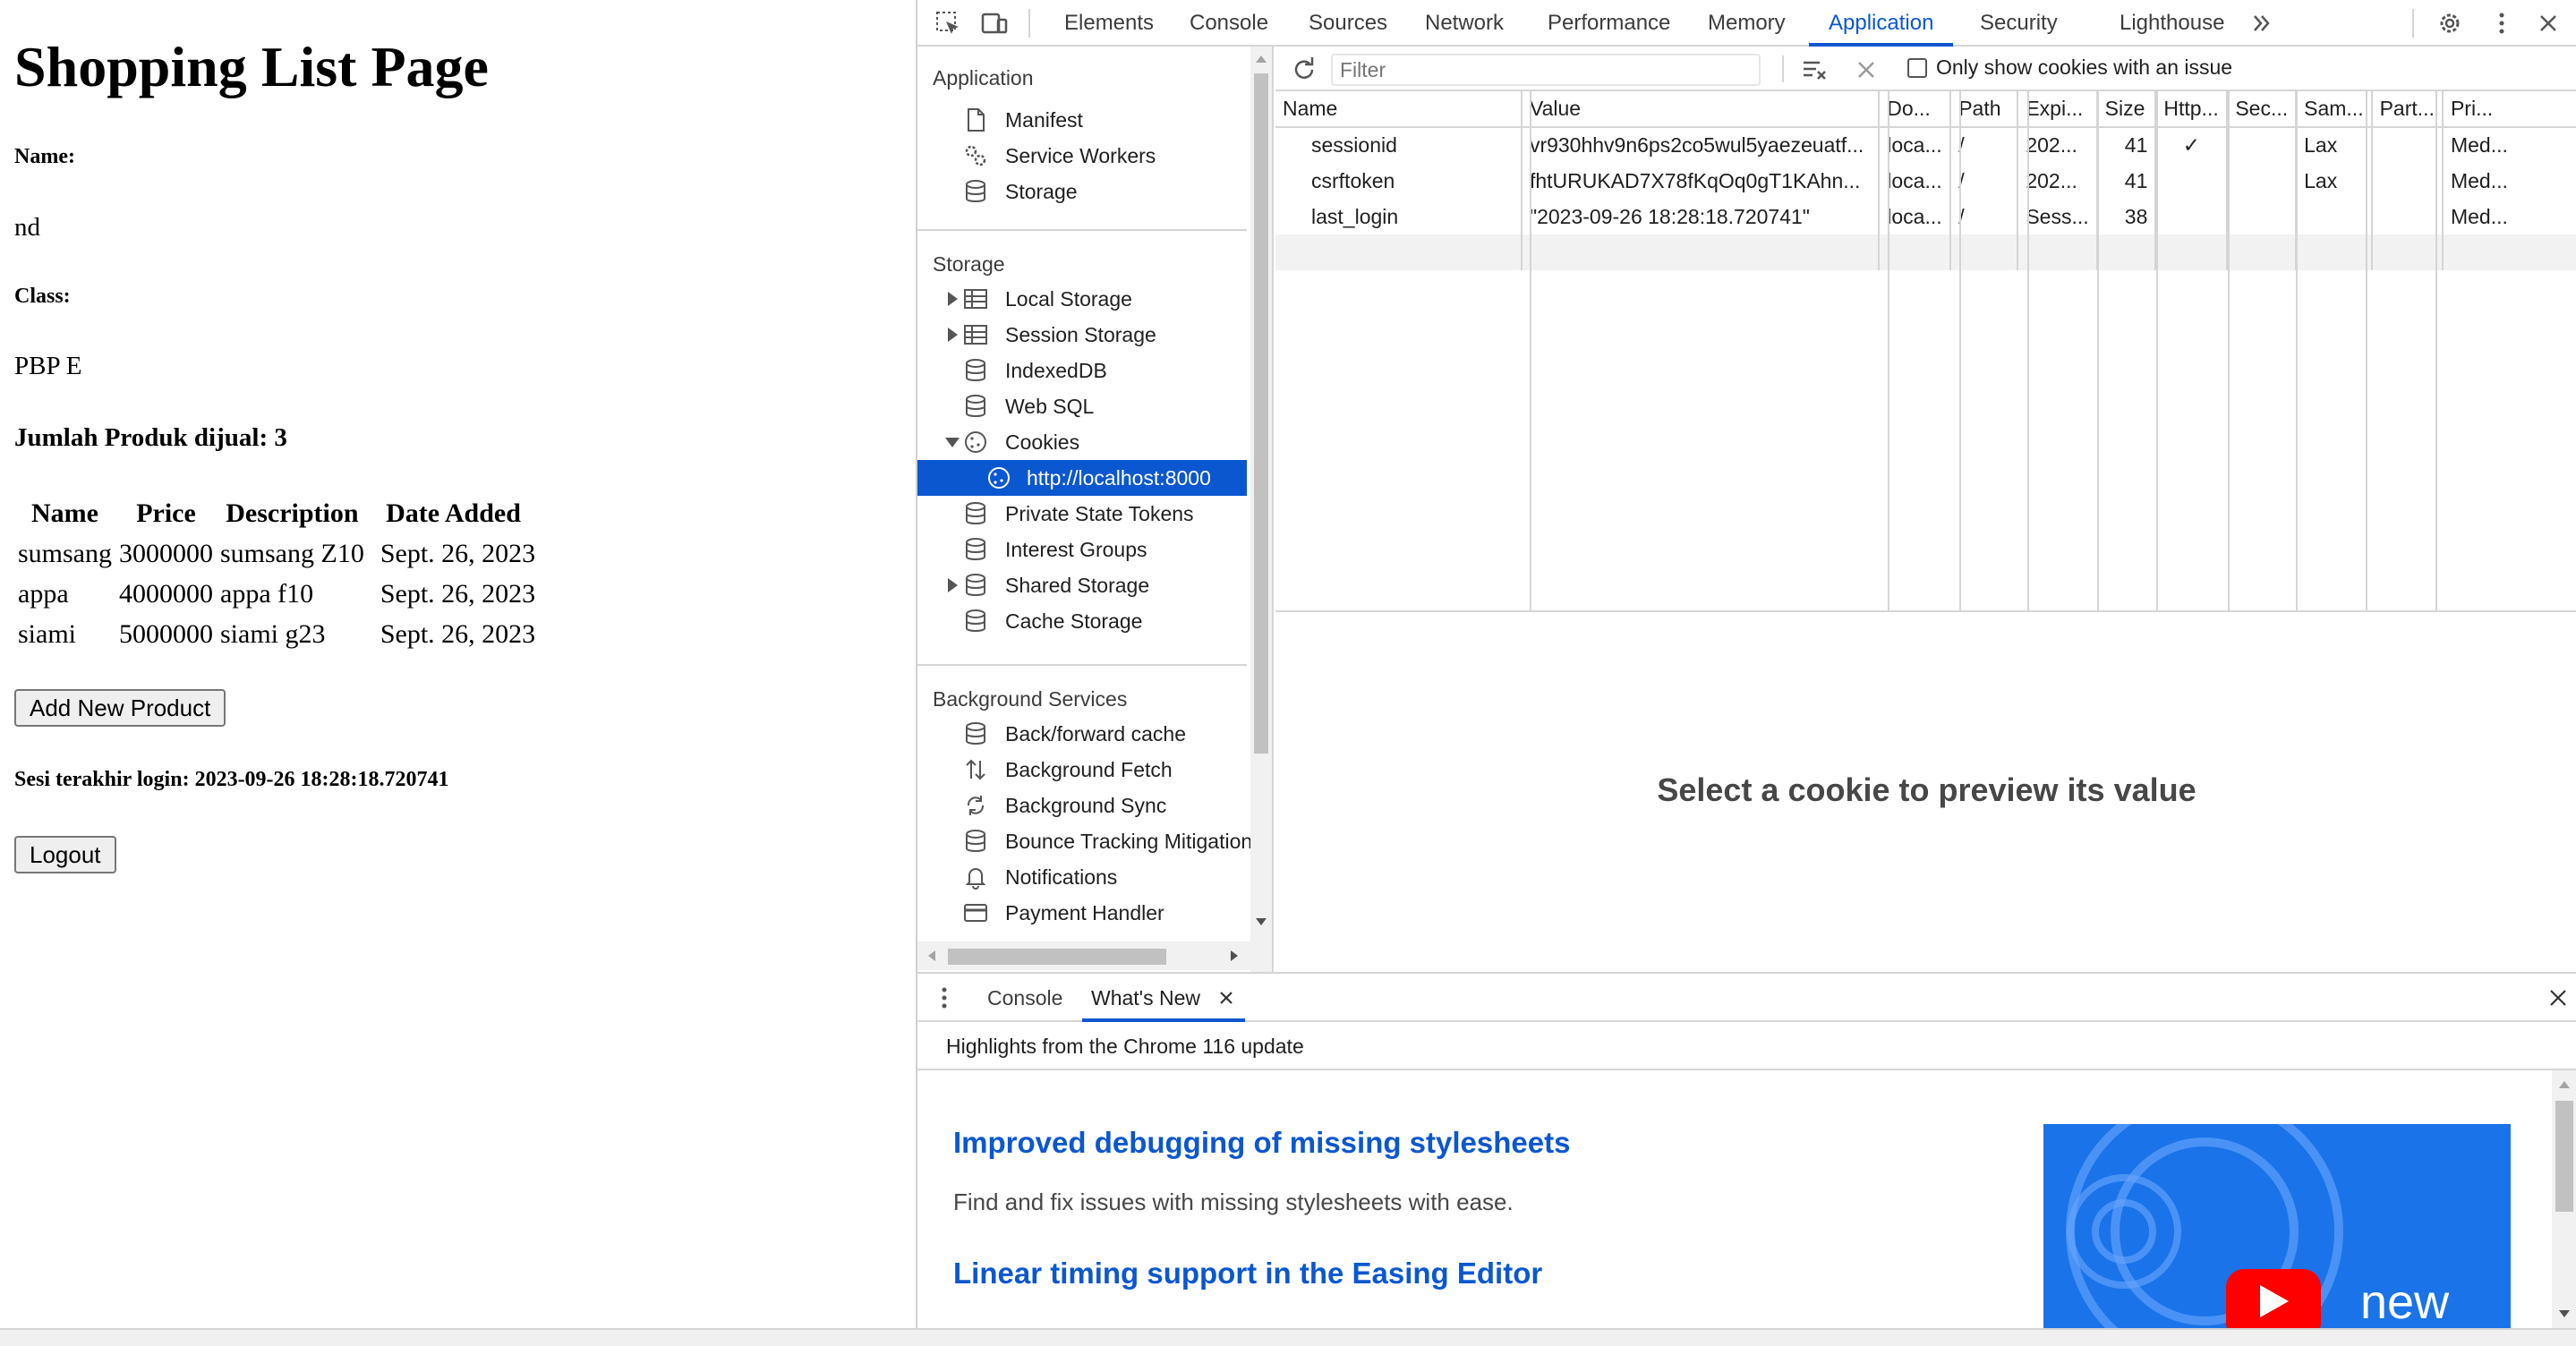  I want to click on sidebar-vertical-scrollbar, so click(1261, 510).